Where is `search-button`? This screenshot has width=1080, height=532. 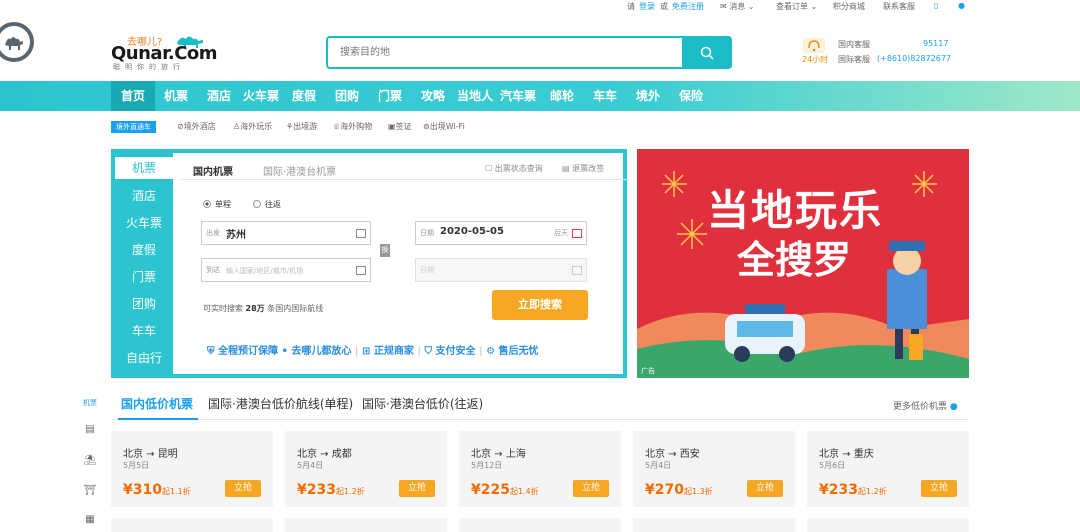
search-button is located at coordinates (707, 52).